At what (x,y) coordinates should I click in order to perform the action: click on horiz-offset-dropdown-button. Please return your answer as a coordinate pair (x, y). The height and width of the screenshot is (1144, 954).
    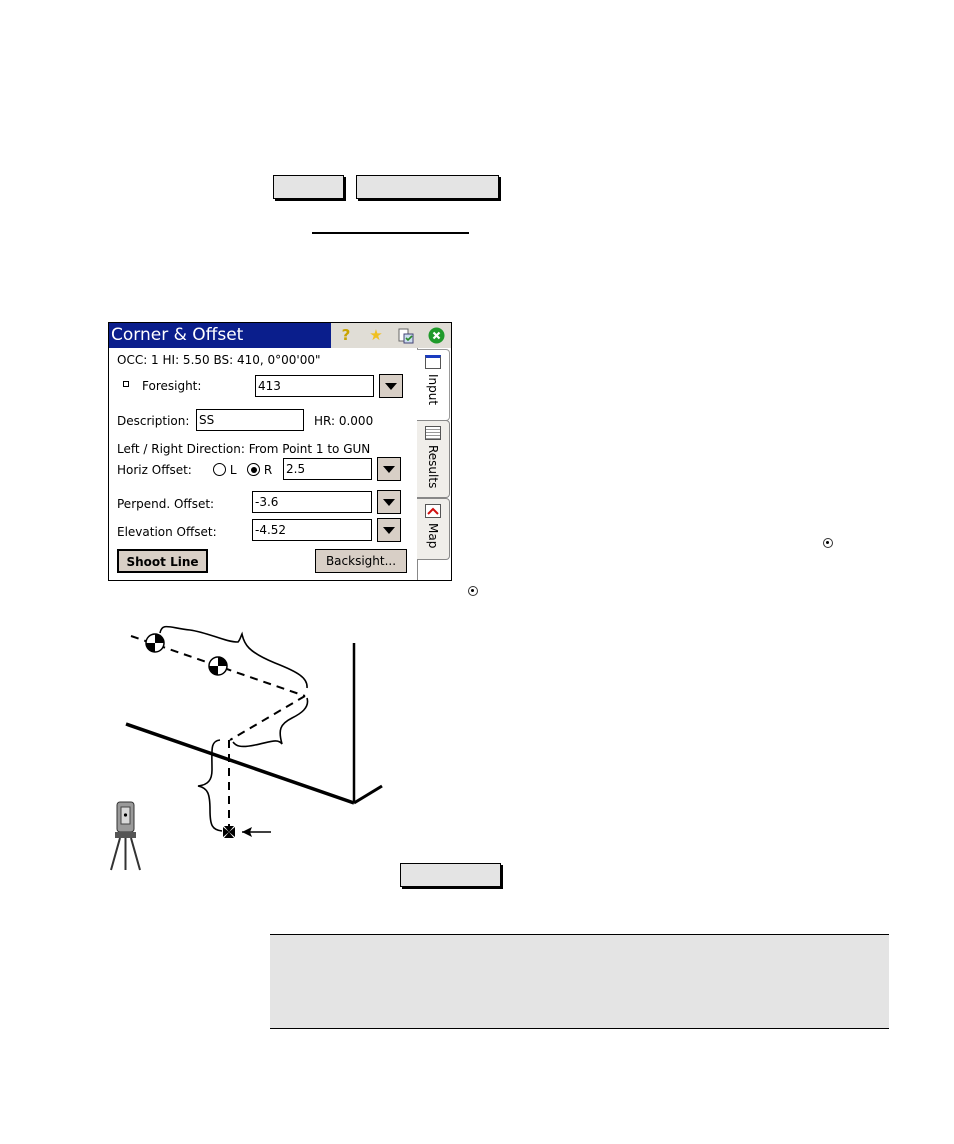
    Looking at the image, I should click on (389, 469).